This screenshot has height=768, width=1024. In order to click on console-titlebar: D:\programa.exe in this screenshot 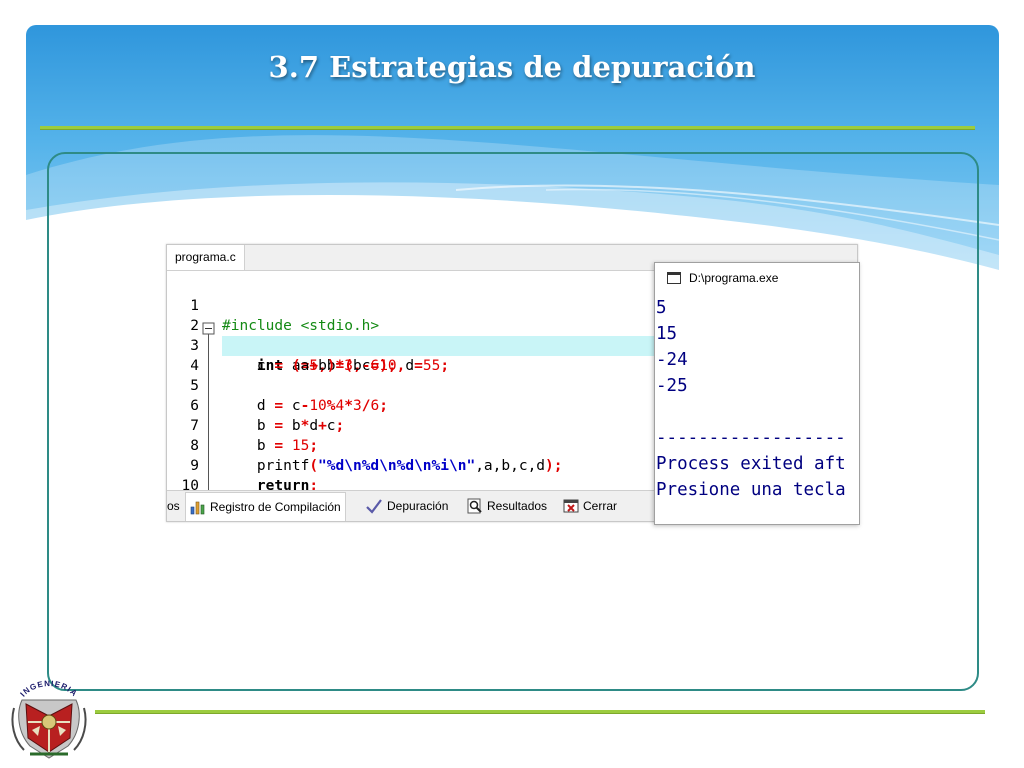, I will do `click(757, 278)`.